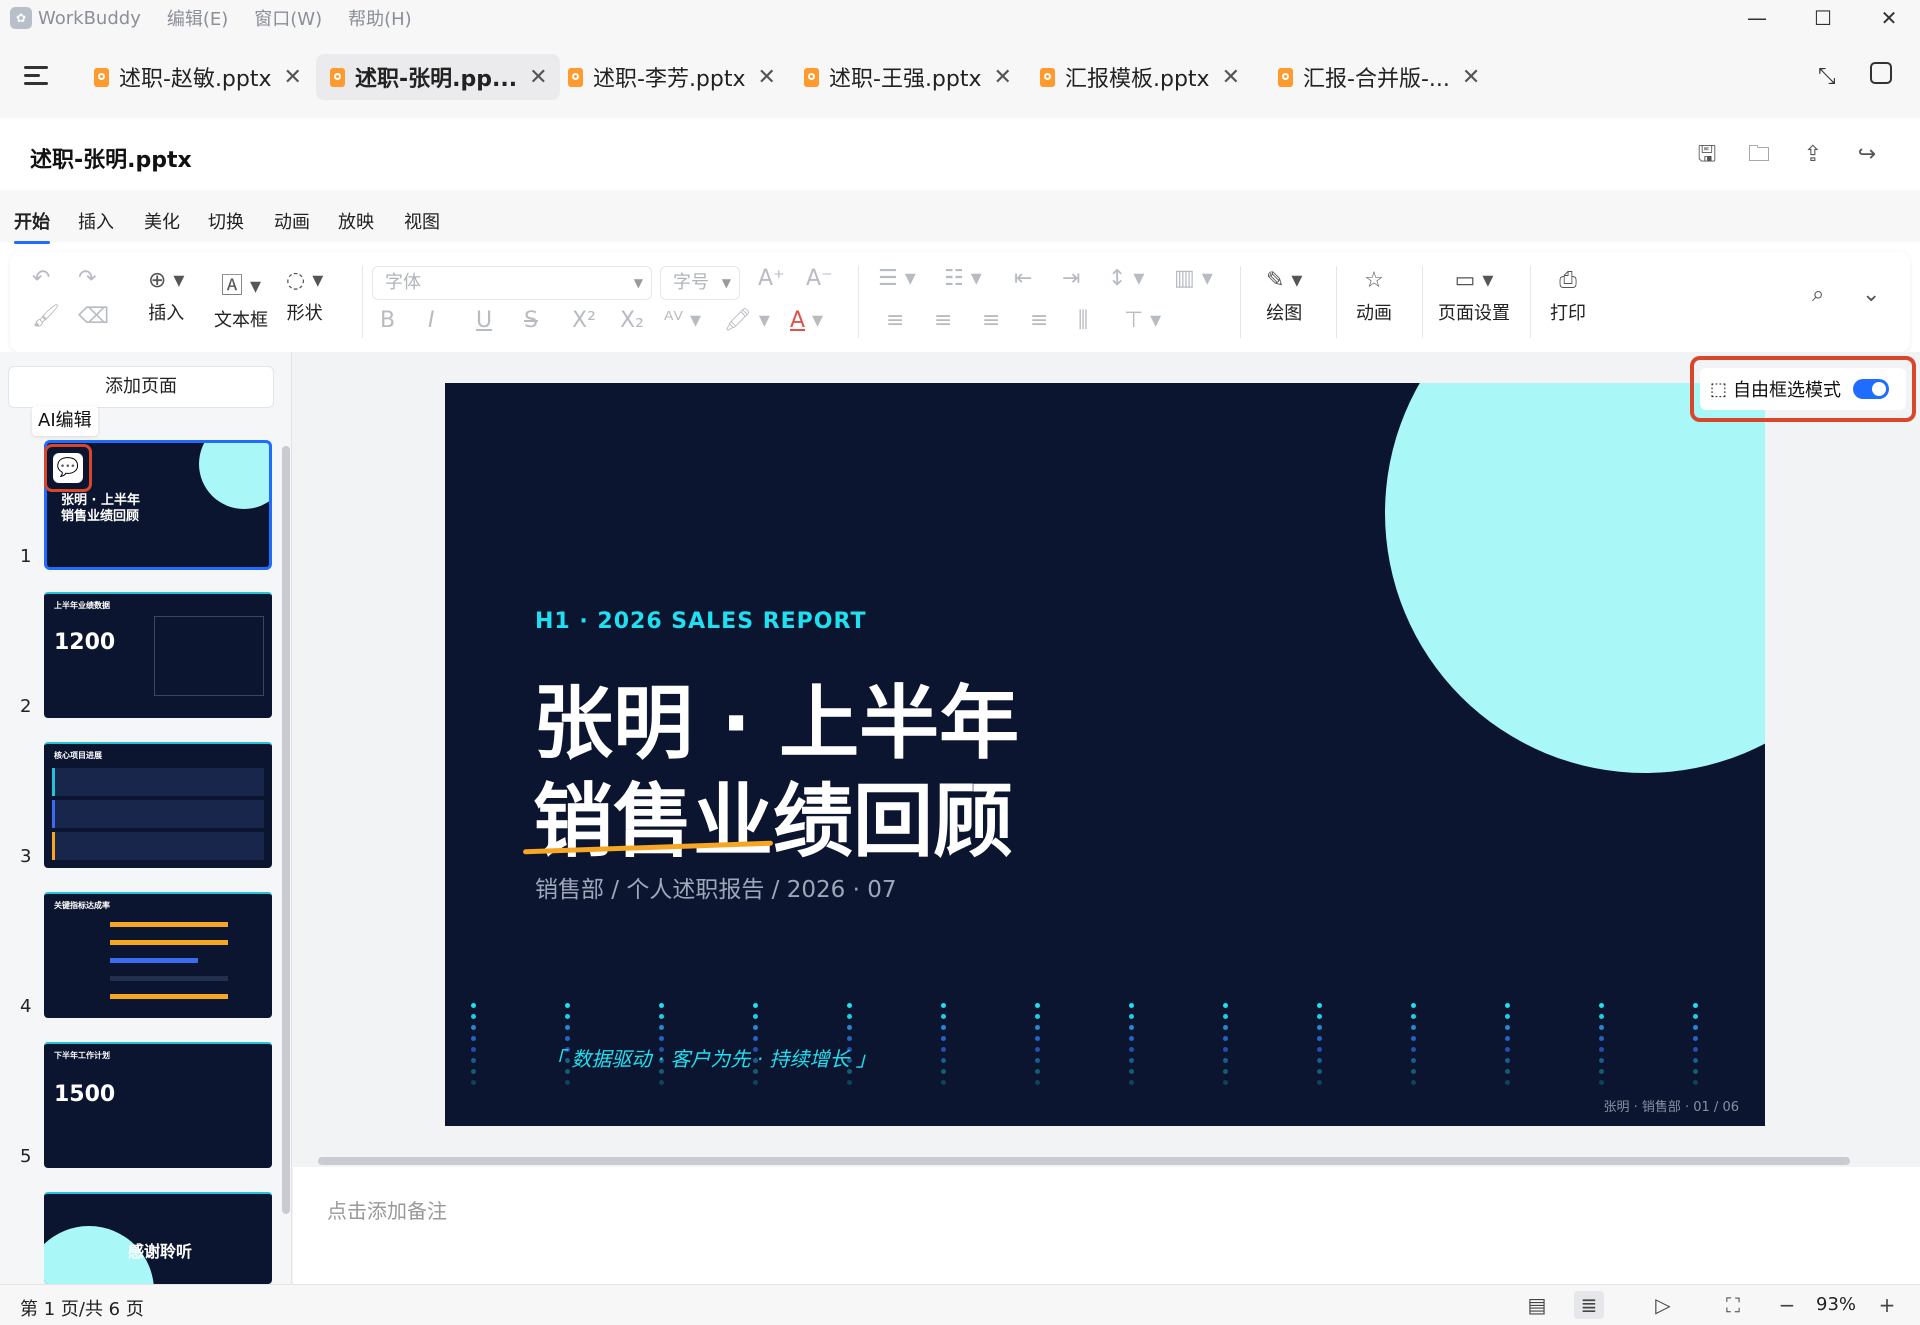 The image size is (1920, 1325). What do you see at coordinates (431, 320) in the screenshot?
I see `italic-icon: I` at bounding box center [431, 320].